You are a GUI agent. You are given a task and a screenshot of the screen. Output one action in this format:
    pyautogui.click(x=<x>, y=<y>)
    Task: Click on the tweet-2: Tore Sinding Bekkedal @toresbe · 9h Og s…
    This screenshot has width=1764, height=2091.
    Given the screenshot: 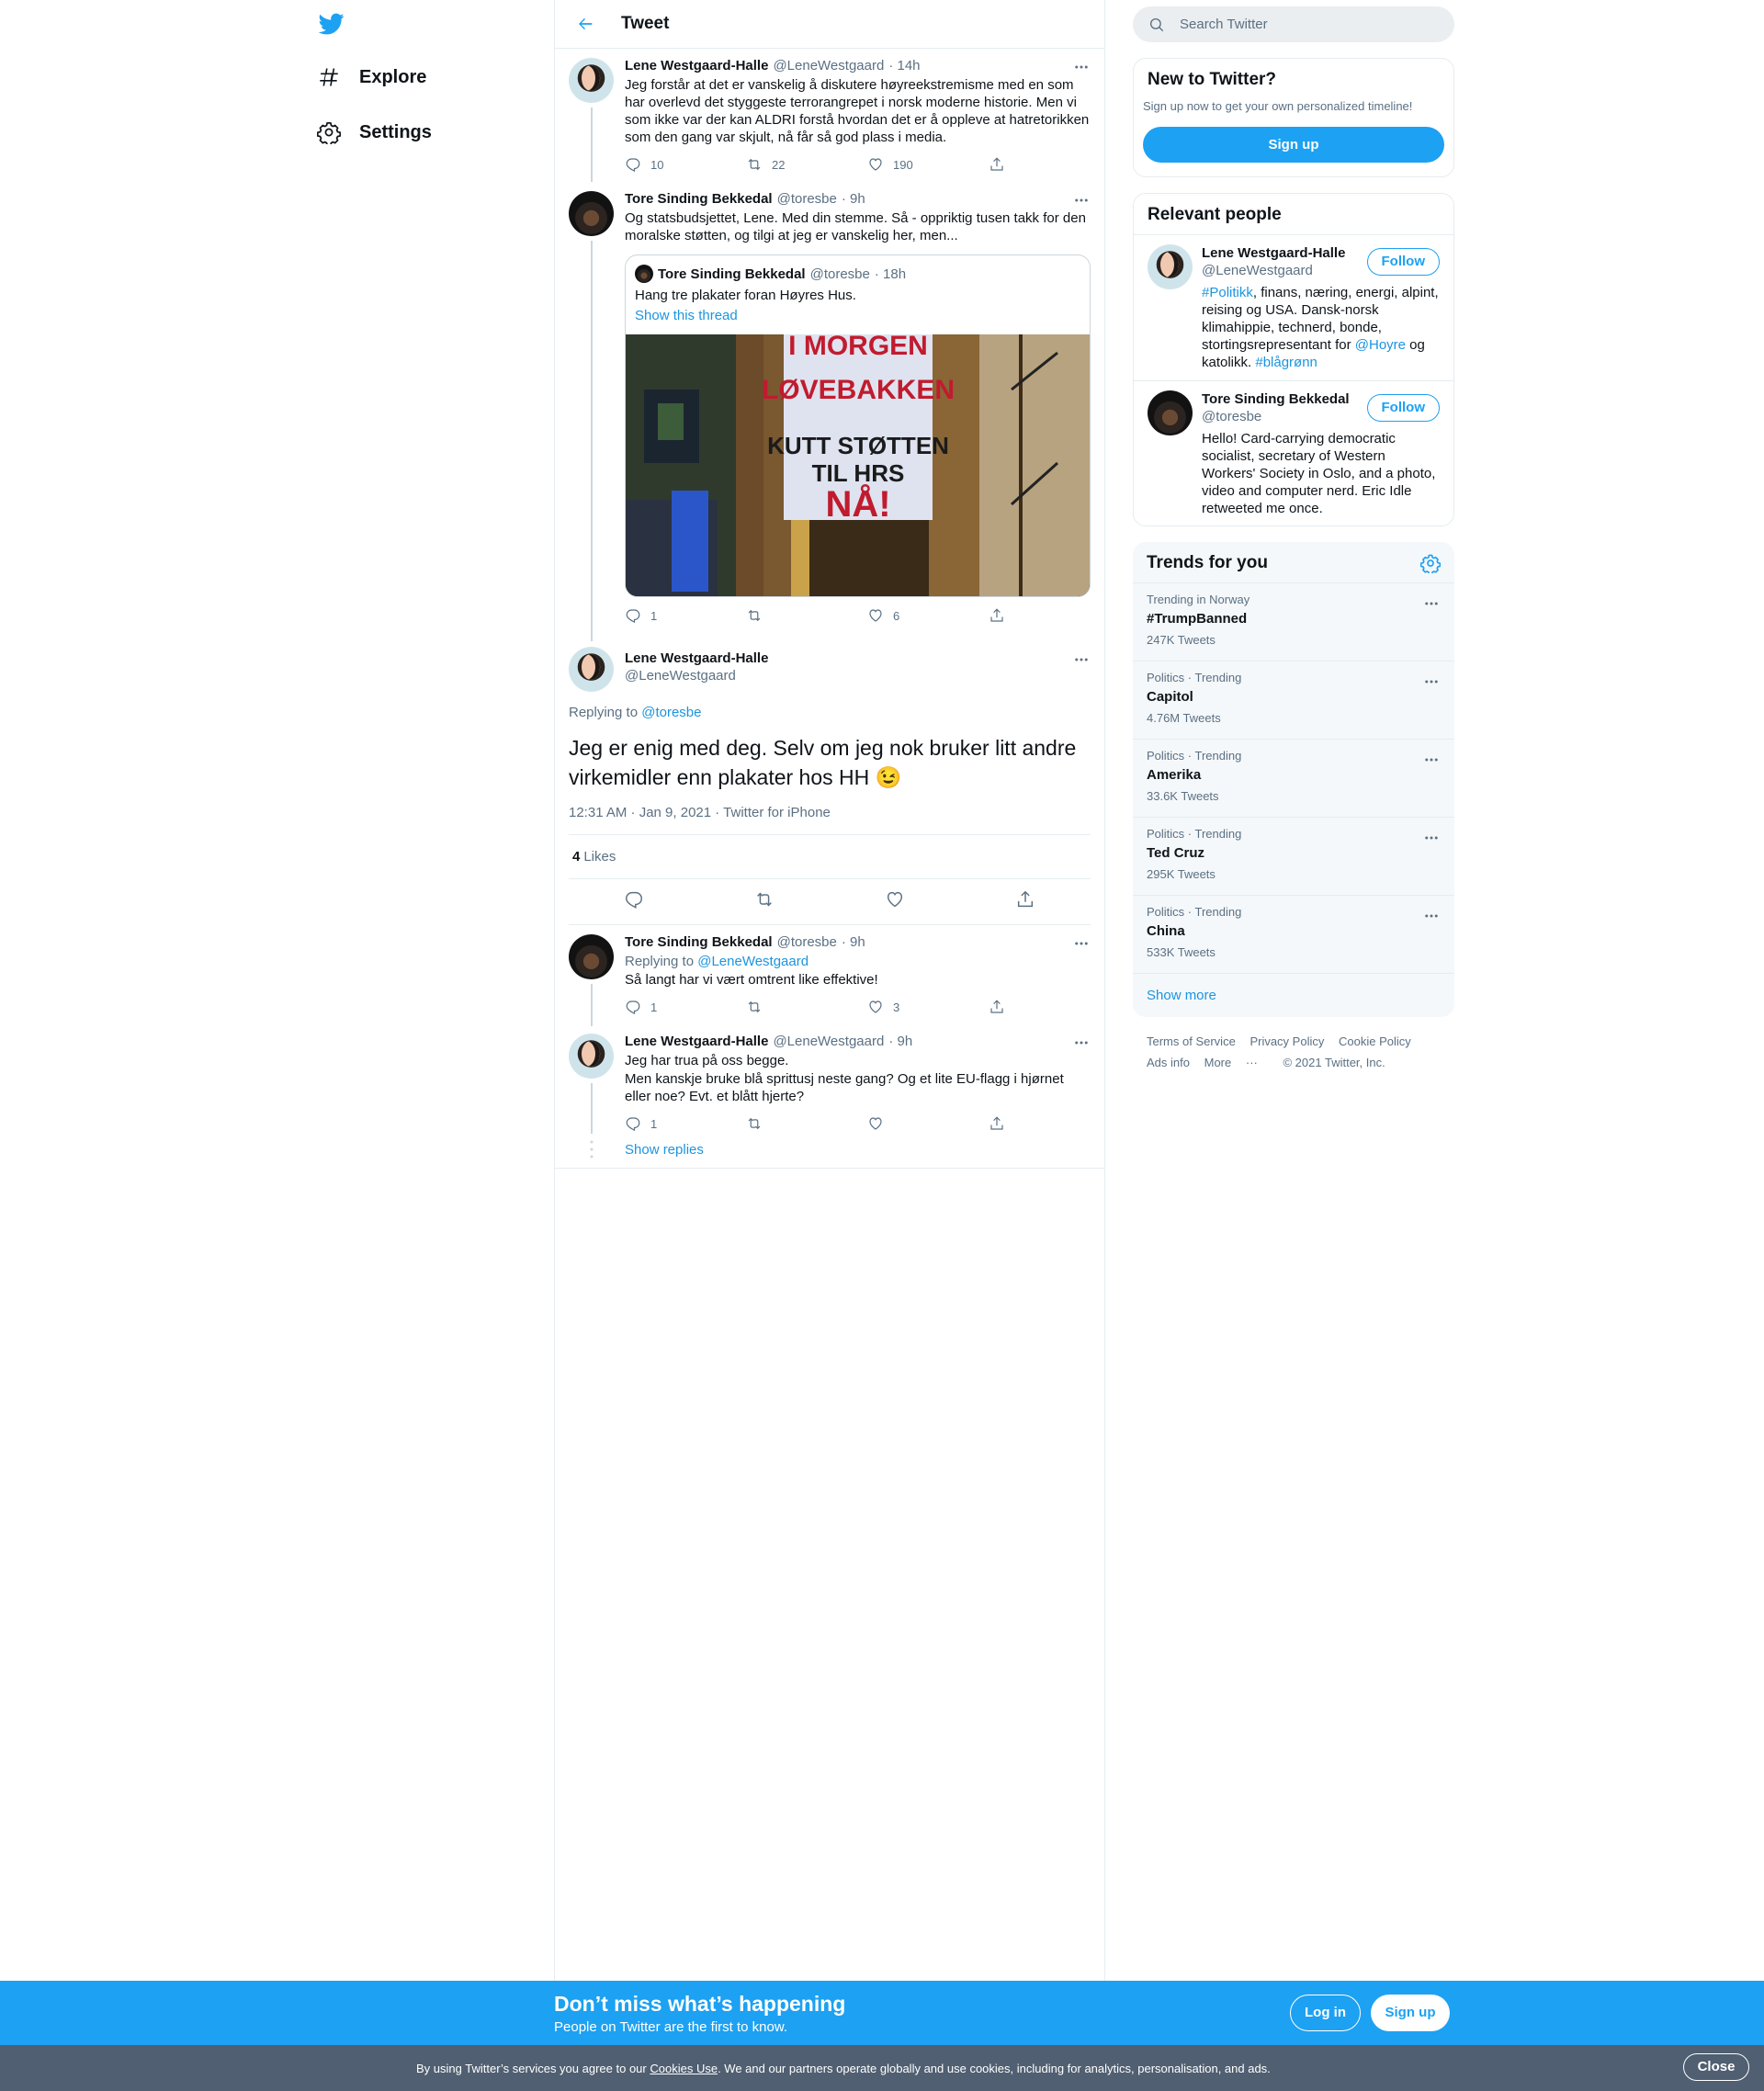 What is the action you would take?
    pyautogui.click(x=829, y=411)
    